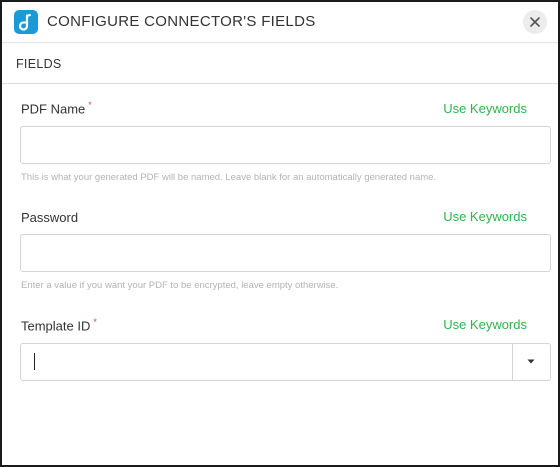 The width and height of the screenshot is (560, 467). I want to click on template-id-dropdown-button, so click(531, 362).